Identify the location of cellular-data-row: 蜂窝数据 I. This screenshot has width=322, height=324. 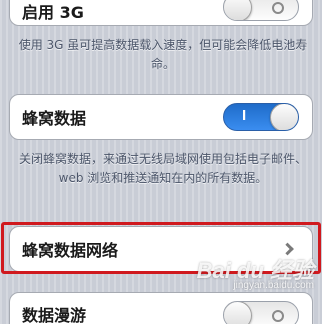
(161, 117).